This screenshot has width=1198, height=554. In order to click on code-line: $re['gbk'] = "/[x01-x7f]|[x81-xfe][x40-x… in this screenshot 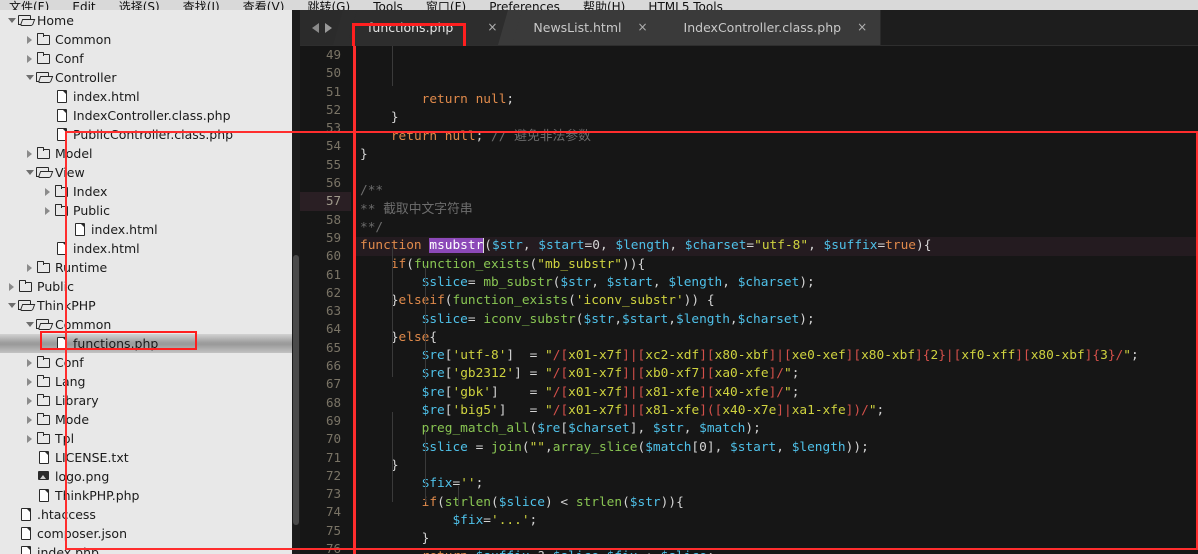, I will do `click(777, 393)`.